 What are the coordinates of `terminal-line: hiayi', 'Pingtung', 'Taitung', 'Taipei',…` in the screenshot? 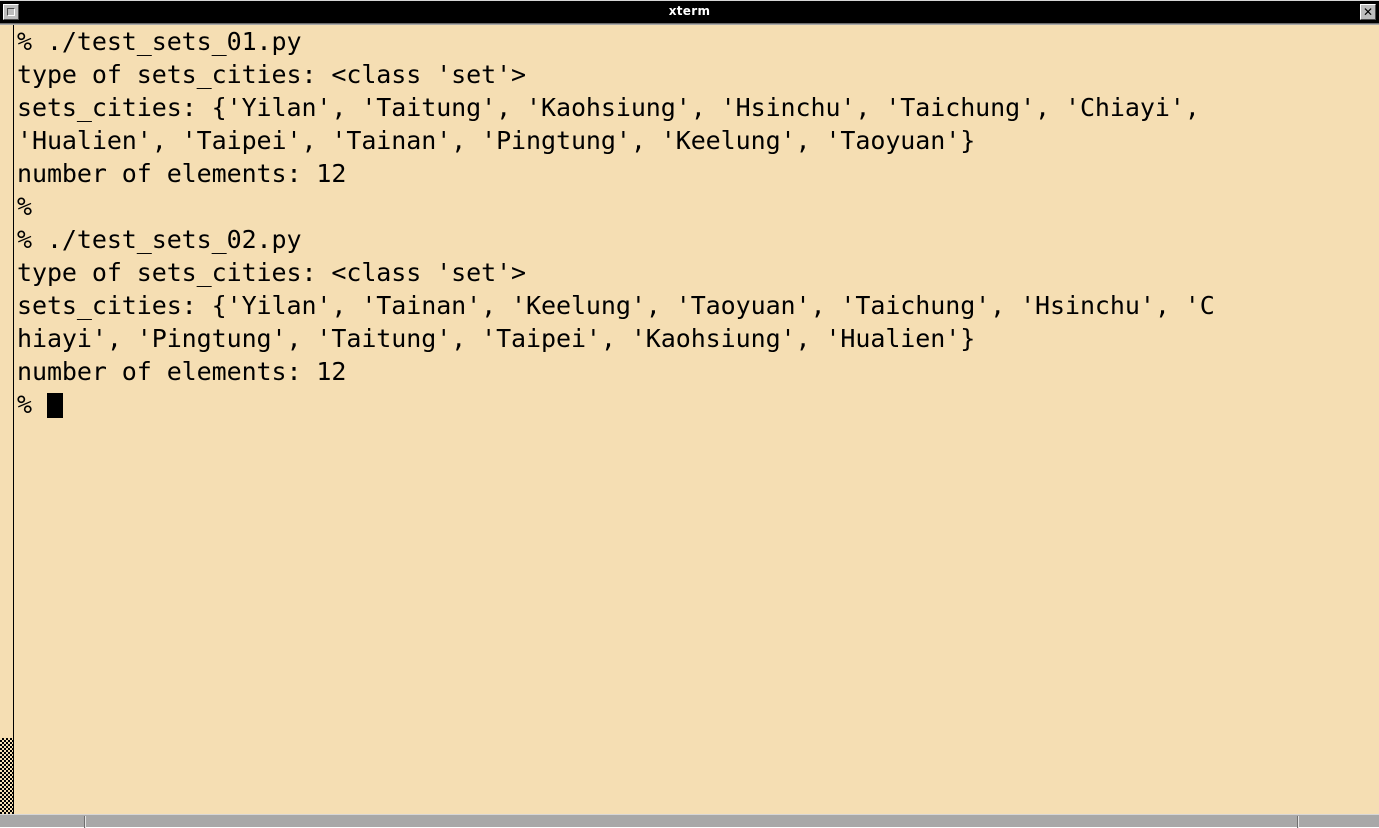 It's located at (496, 338).